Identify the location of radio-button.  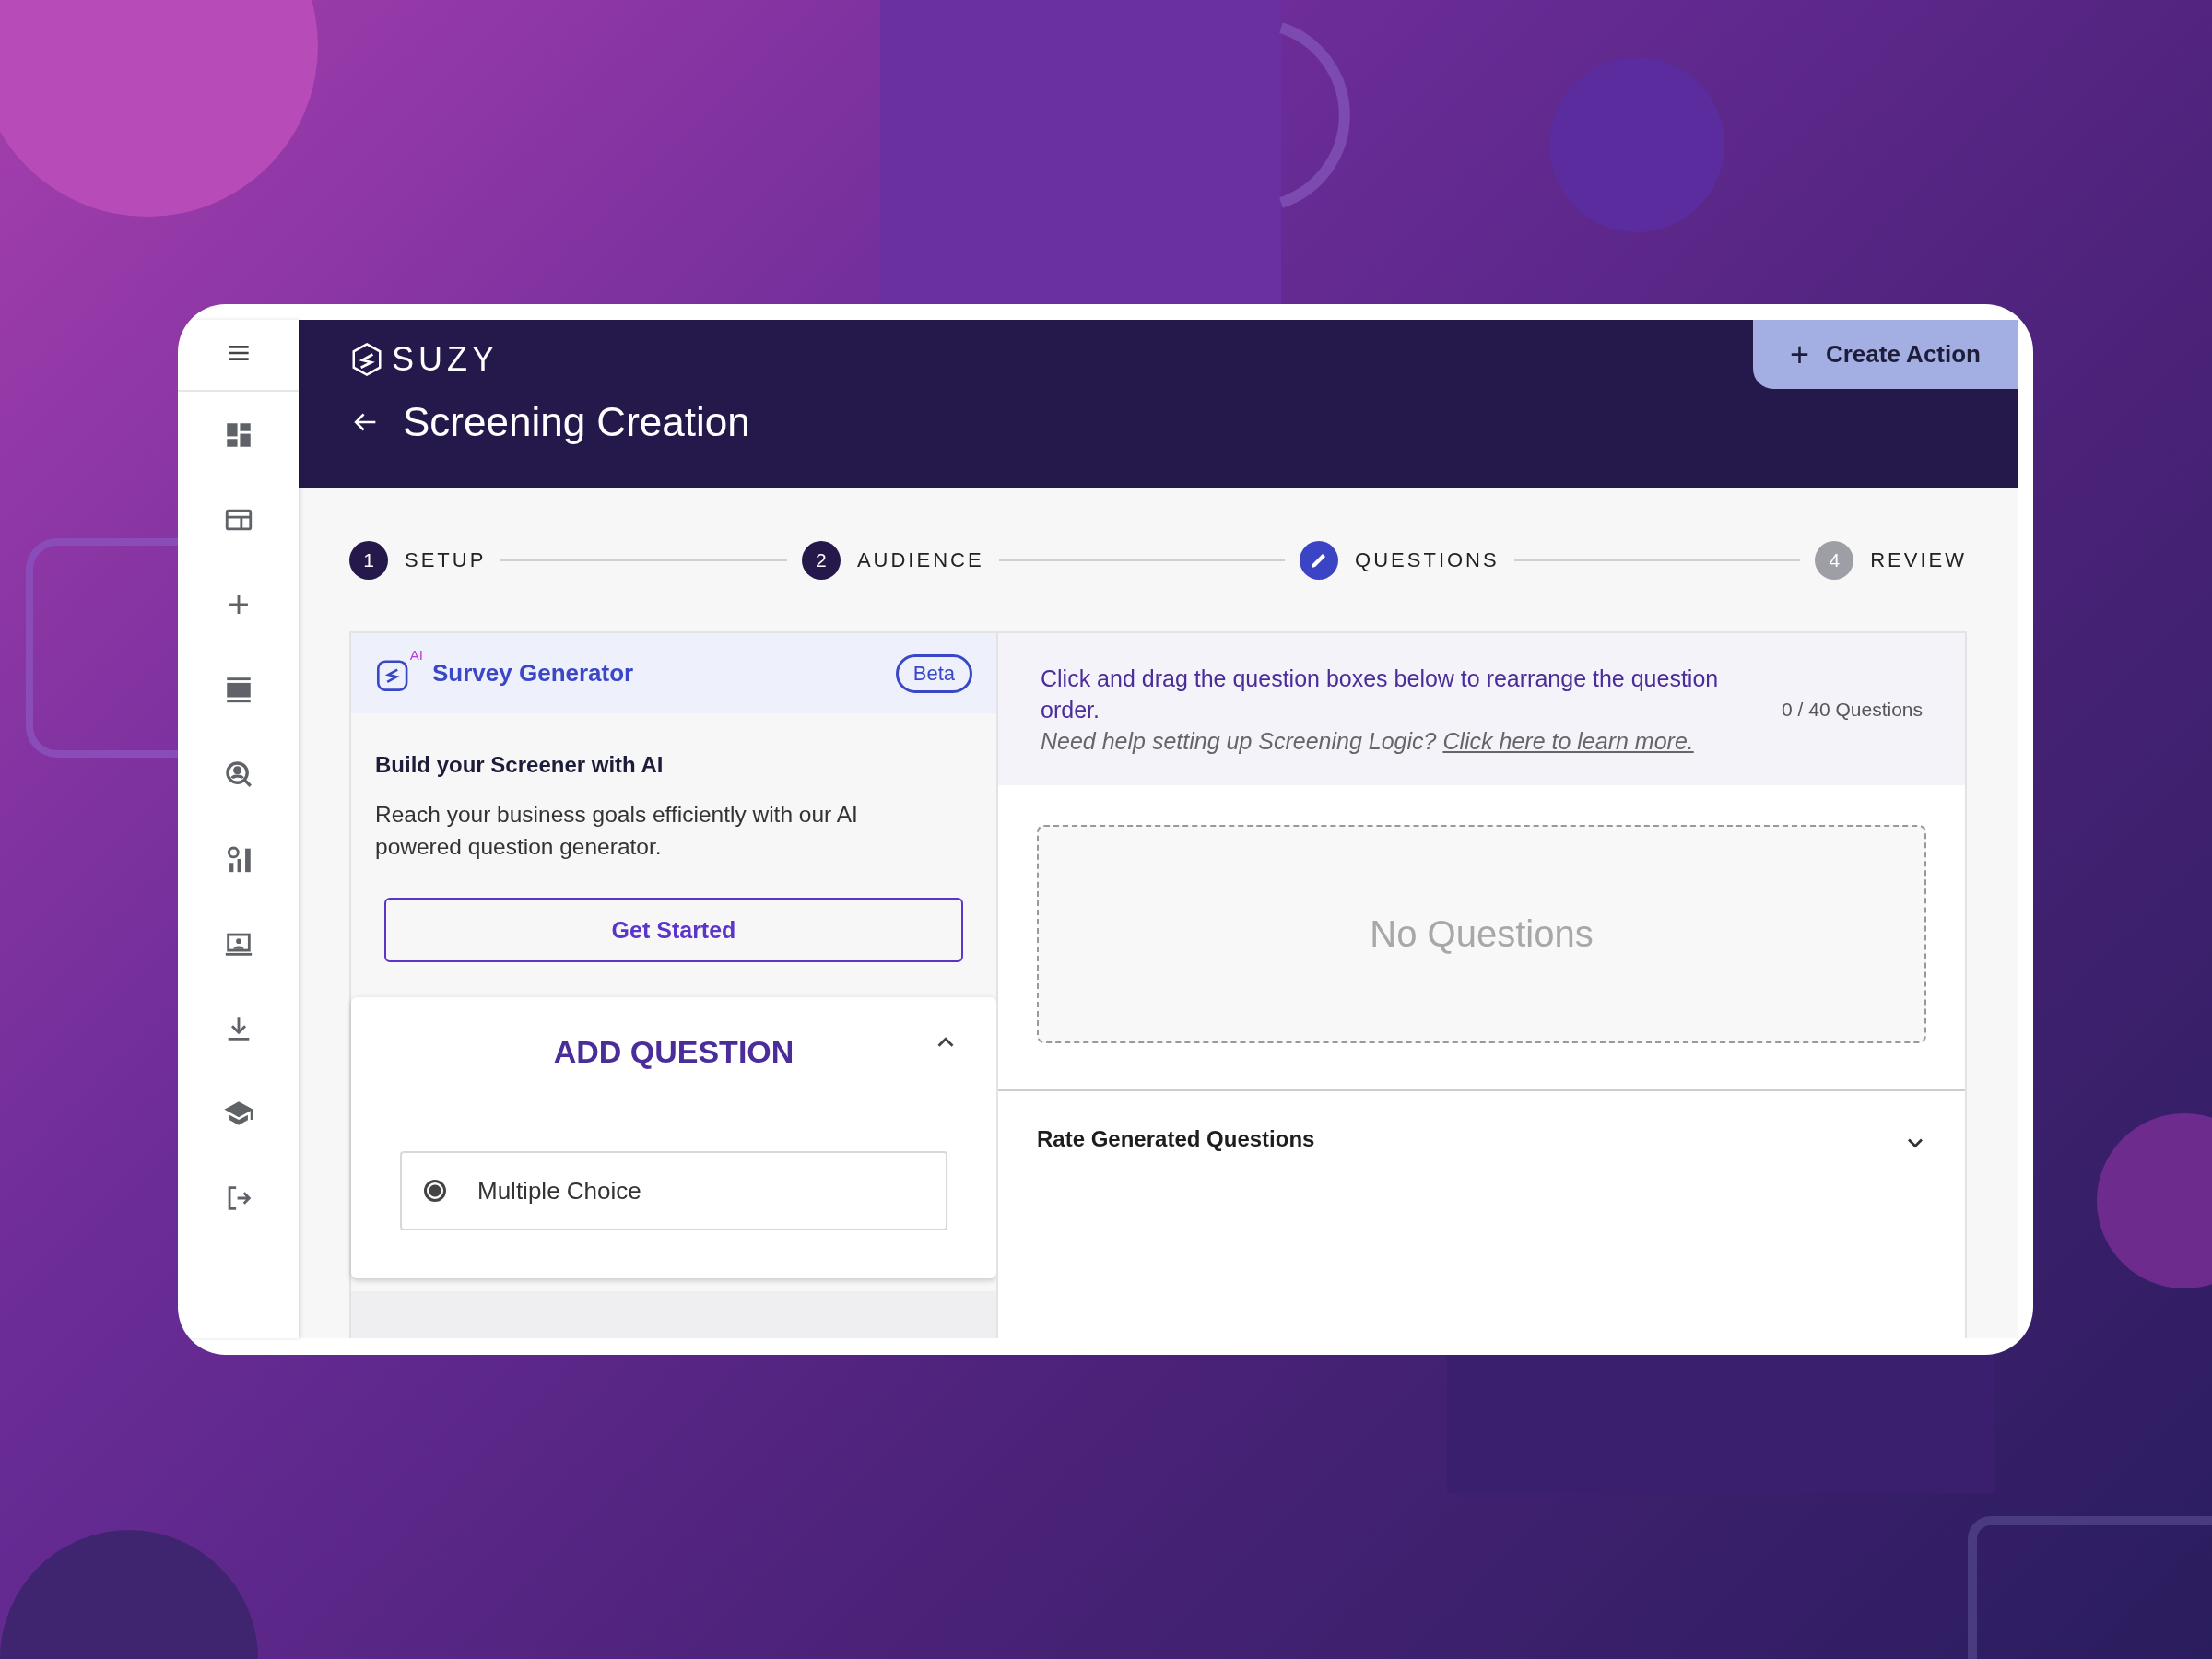
(435, 1191).